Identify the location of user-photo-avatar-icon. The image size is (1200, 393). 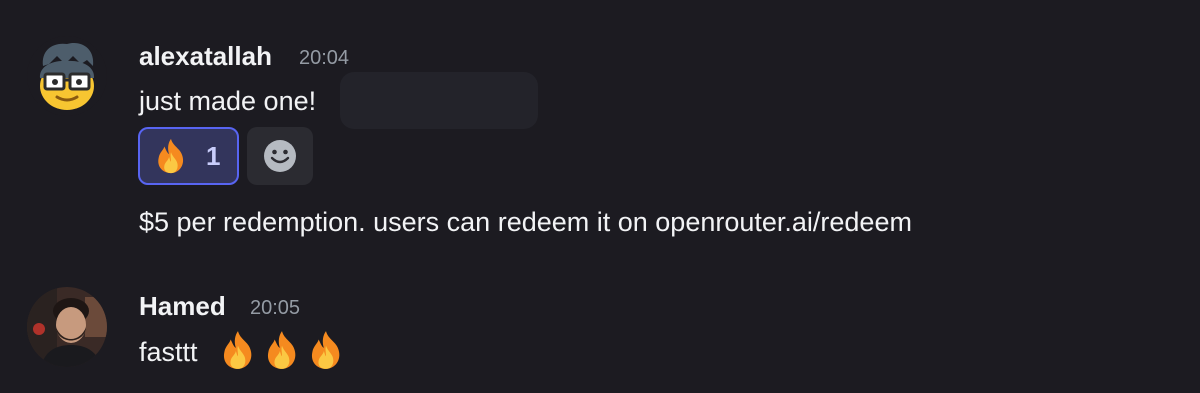
(67, 327).